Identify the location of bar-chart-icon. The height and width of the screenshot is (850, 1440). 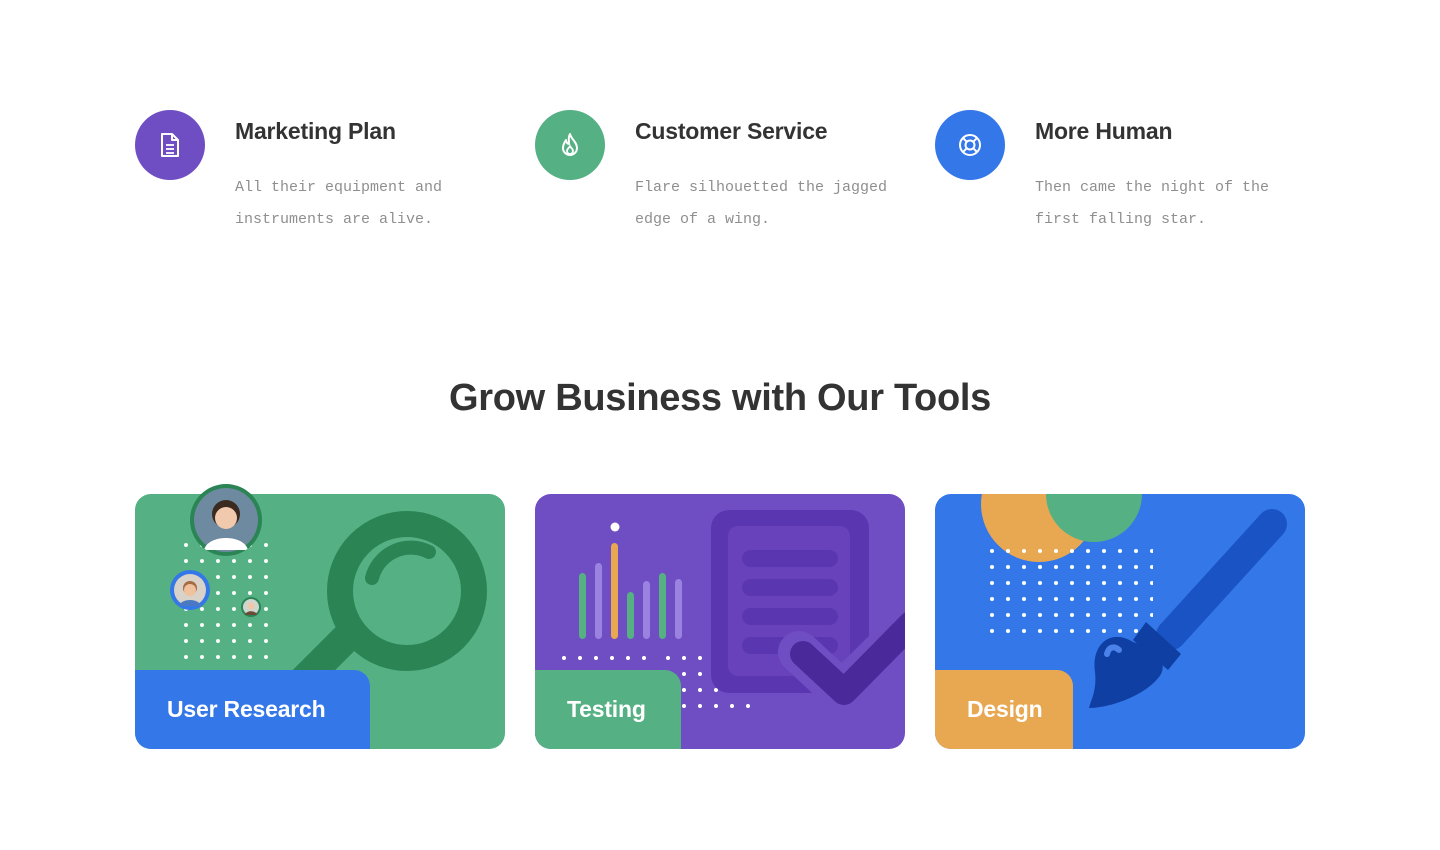
(630, 591).